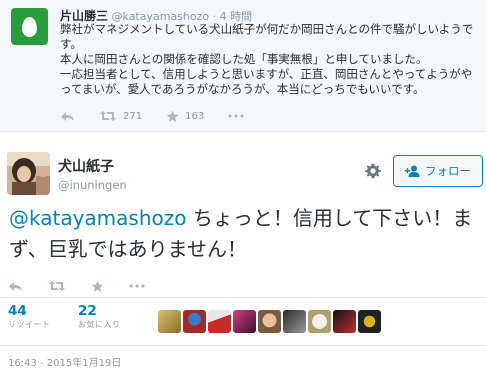  What do you see at coordinates (84, 16) in the screenshot?
I see `parent-author-name: 片山勝三` at bounding box center [84, 16].